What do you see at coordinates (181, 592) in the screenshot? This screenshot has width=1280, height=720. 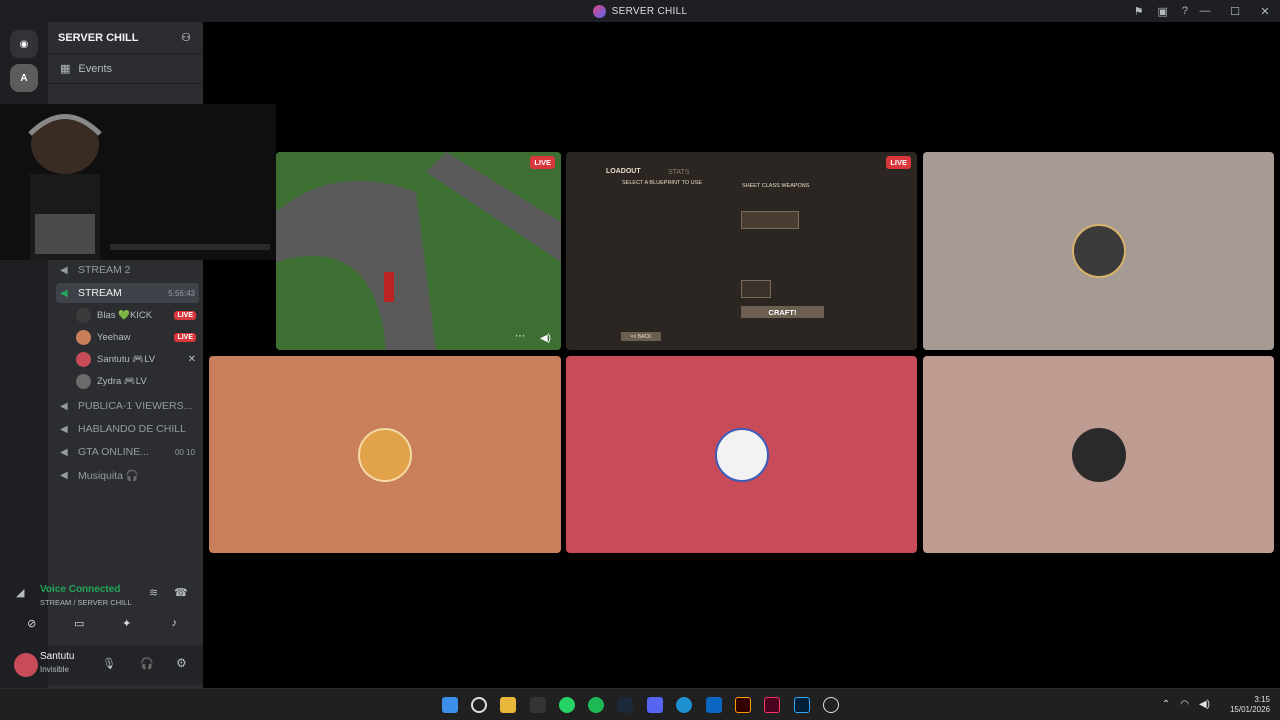 I see `disconnect-icon: ☎` at bounding box center [181, 592].